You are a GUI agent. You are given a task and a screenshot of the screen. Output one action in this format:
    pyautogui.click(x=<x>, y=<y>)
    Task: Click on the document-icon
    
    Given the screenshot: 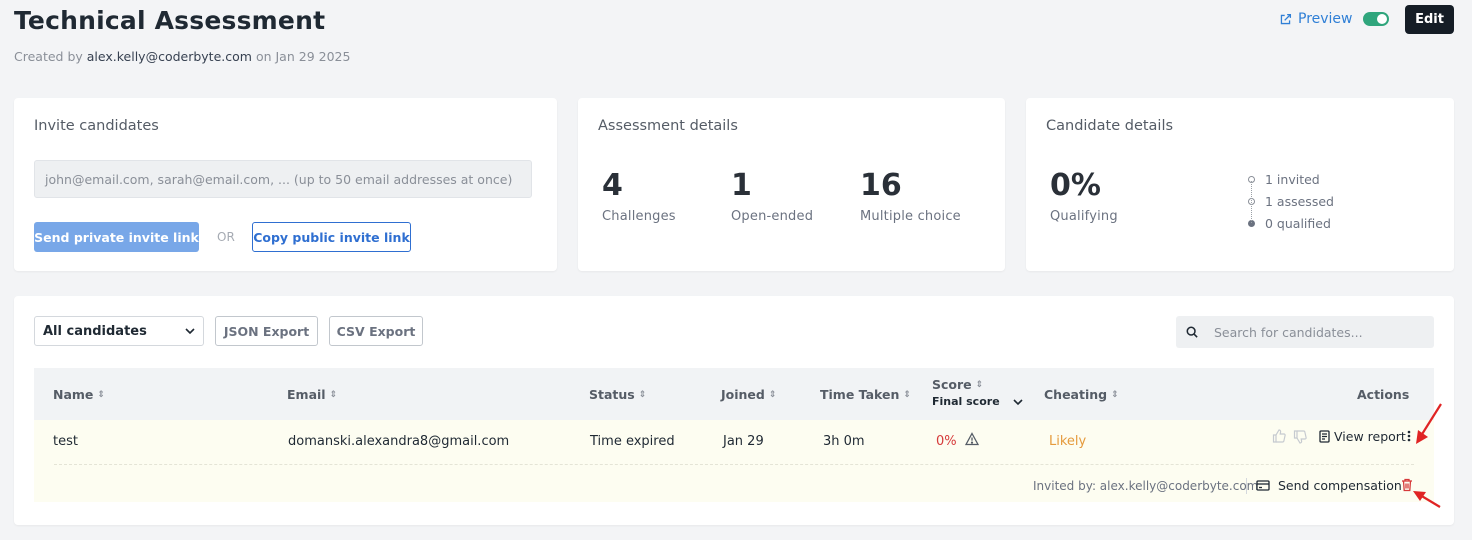 What is the action you would take?
    pyautogui.click(x=1324, y=436)
    